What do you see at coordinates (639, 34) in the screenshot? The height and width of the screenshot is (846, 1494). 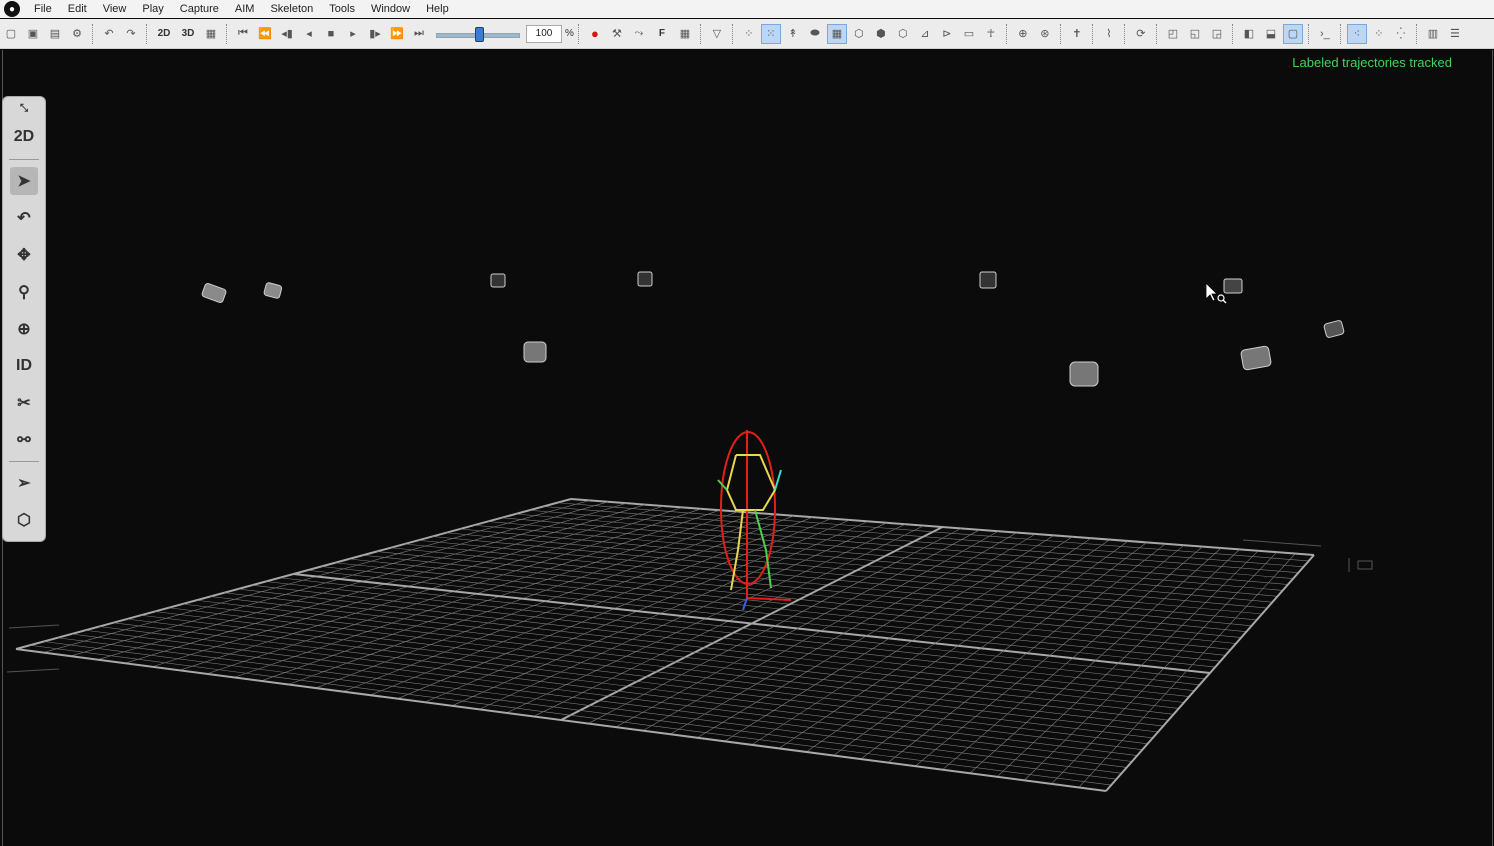 I see `trajectory-tool-icon: ⤳` at bounding box center [639, 34].